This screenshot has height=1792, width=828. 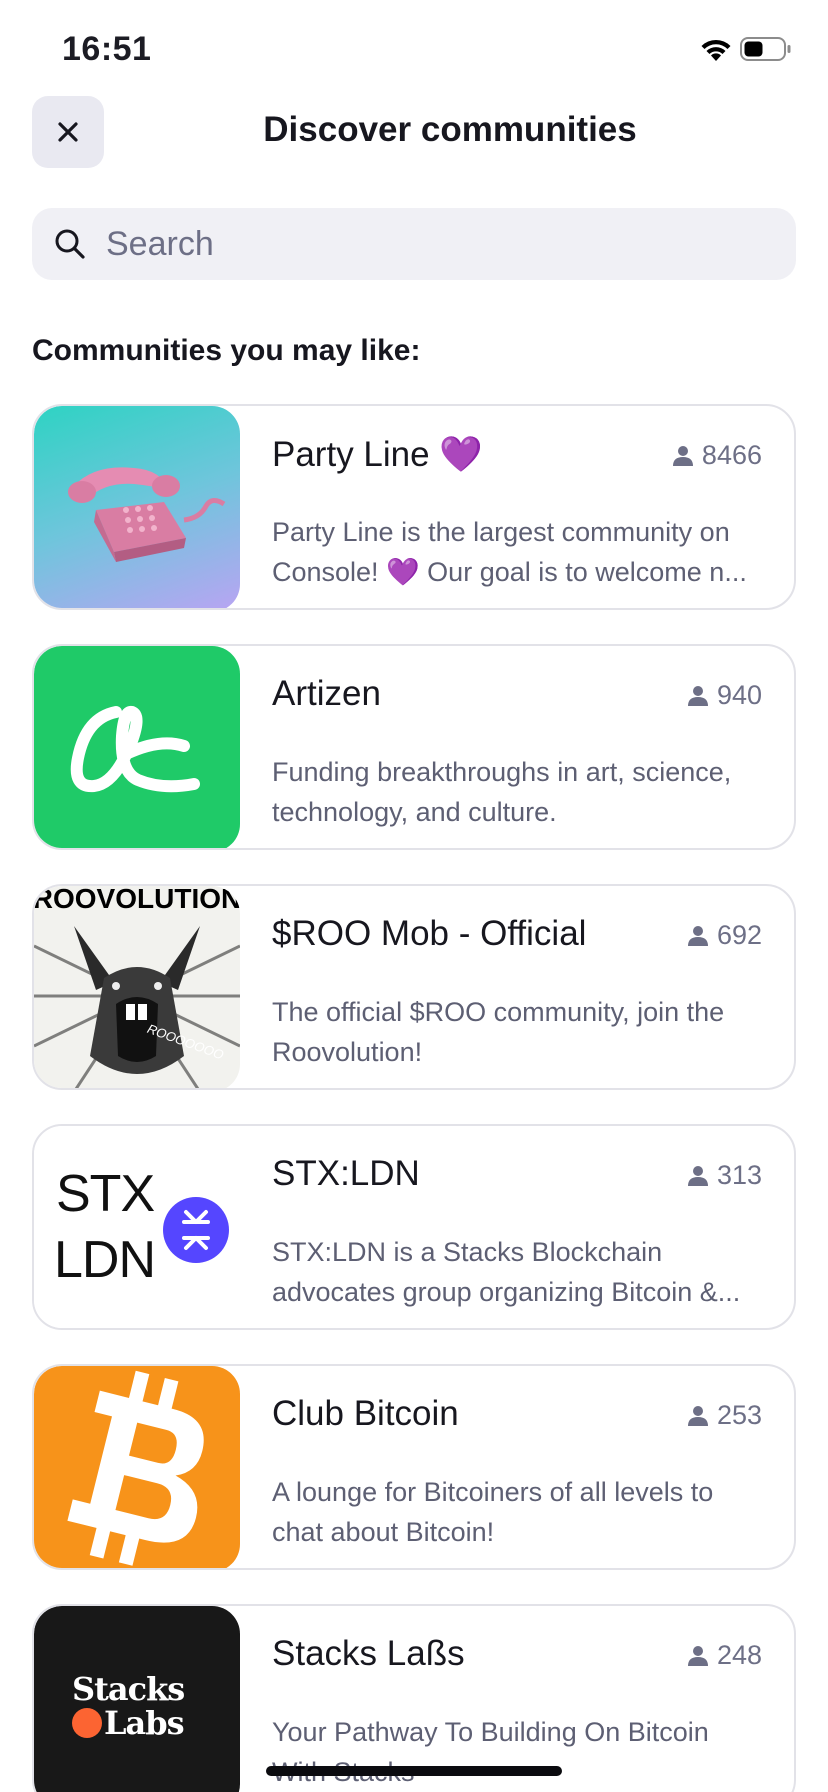 What do you see at coordinates (147, 514) in the screenshot?
I see `rotary-phone-icon` at bounding box center [147, 514].